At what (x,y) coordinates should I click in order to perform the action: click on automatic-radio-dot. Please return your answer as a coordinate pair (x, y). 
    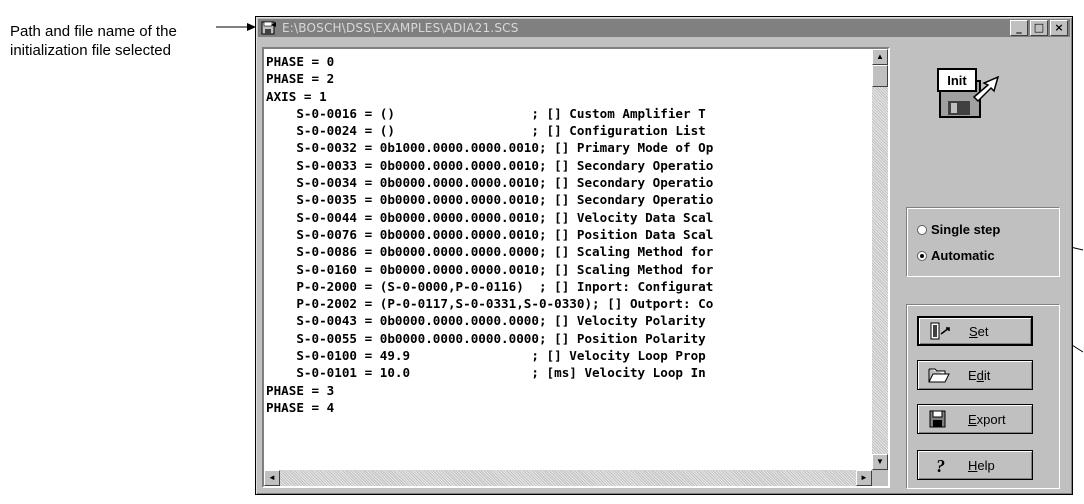
    Looking at the image, I should click on (922, 255).